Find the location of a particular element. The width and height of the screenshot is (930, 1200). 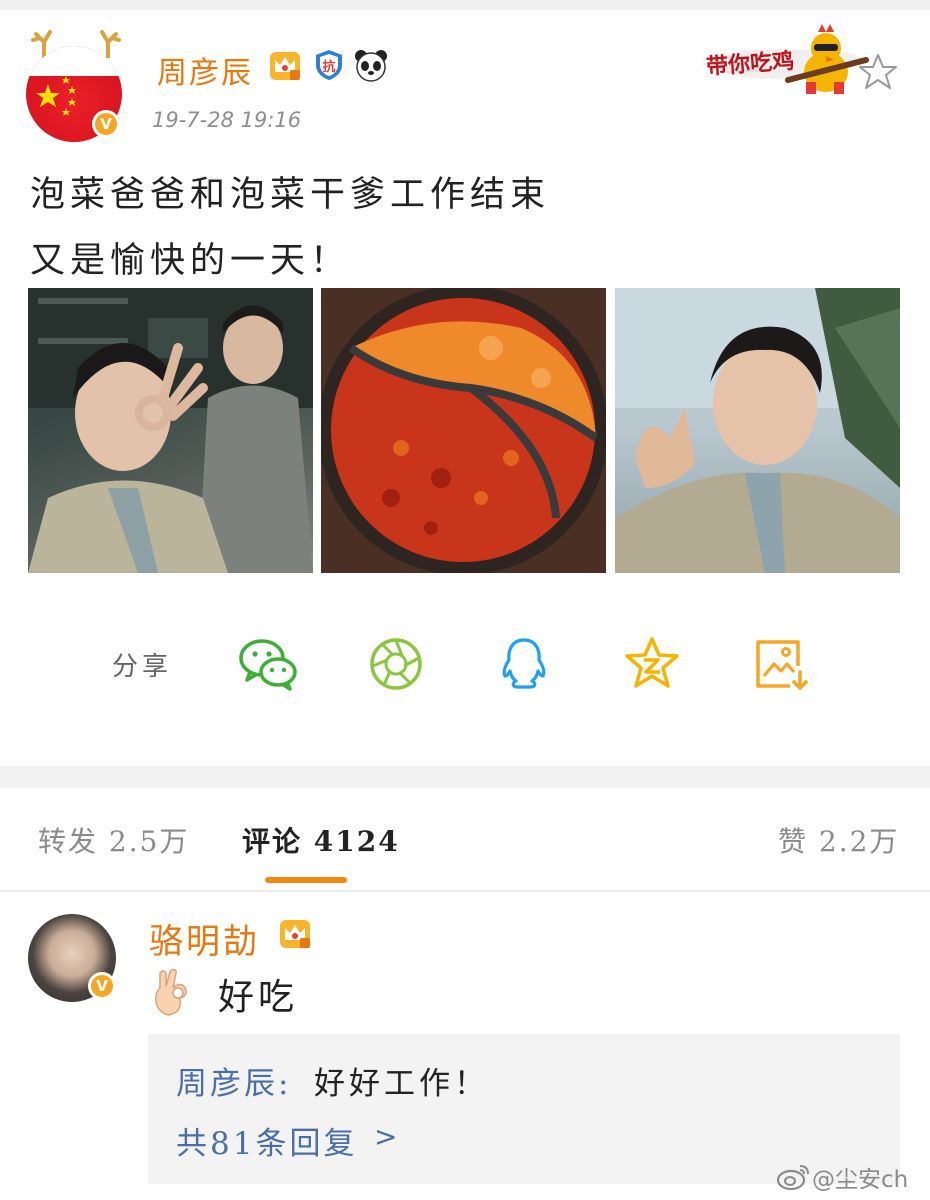

weibo-logo-icon is located at coordinates (792, 1177).